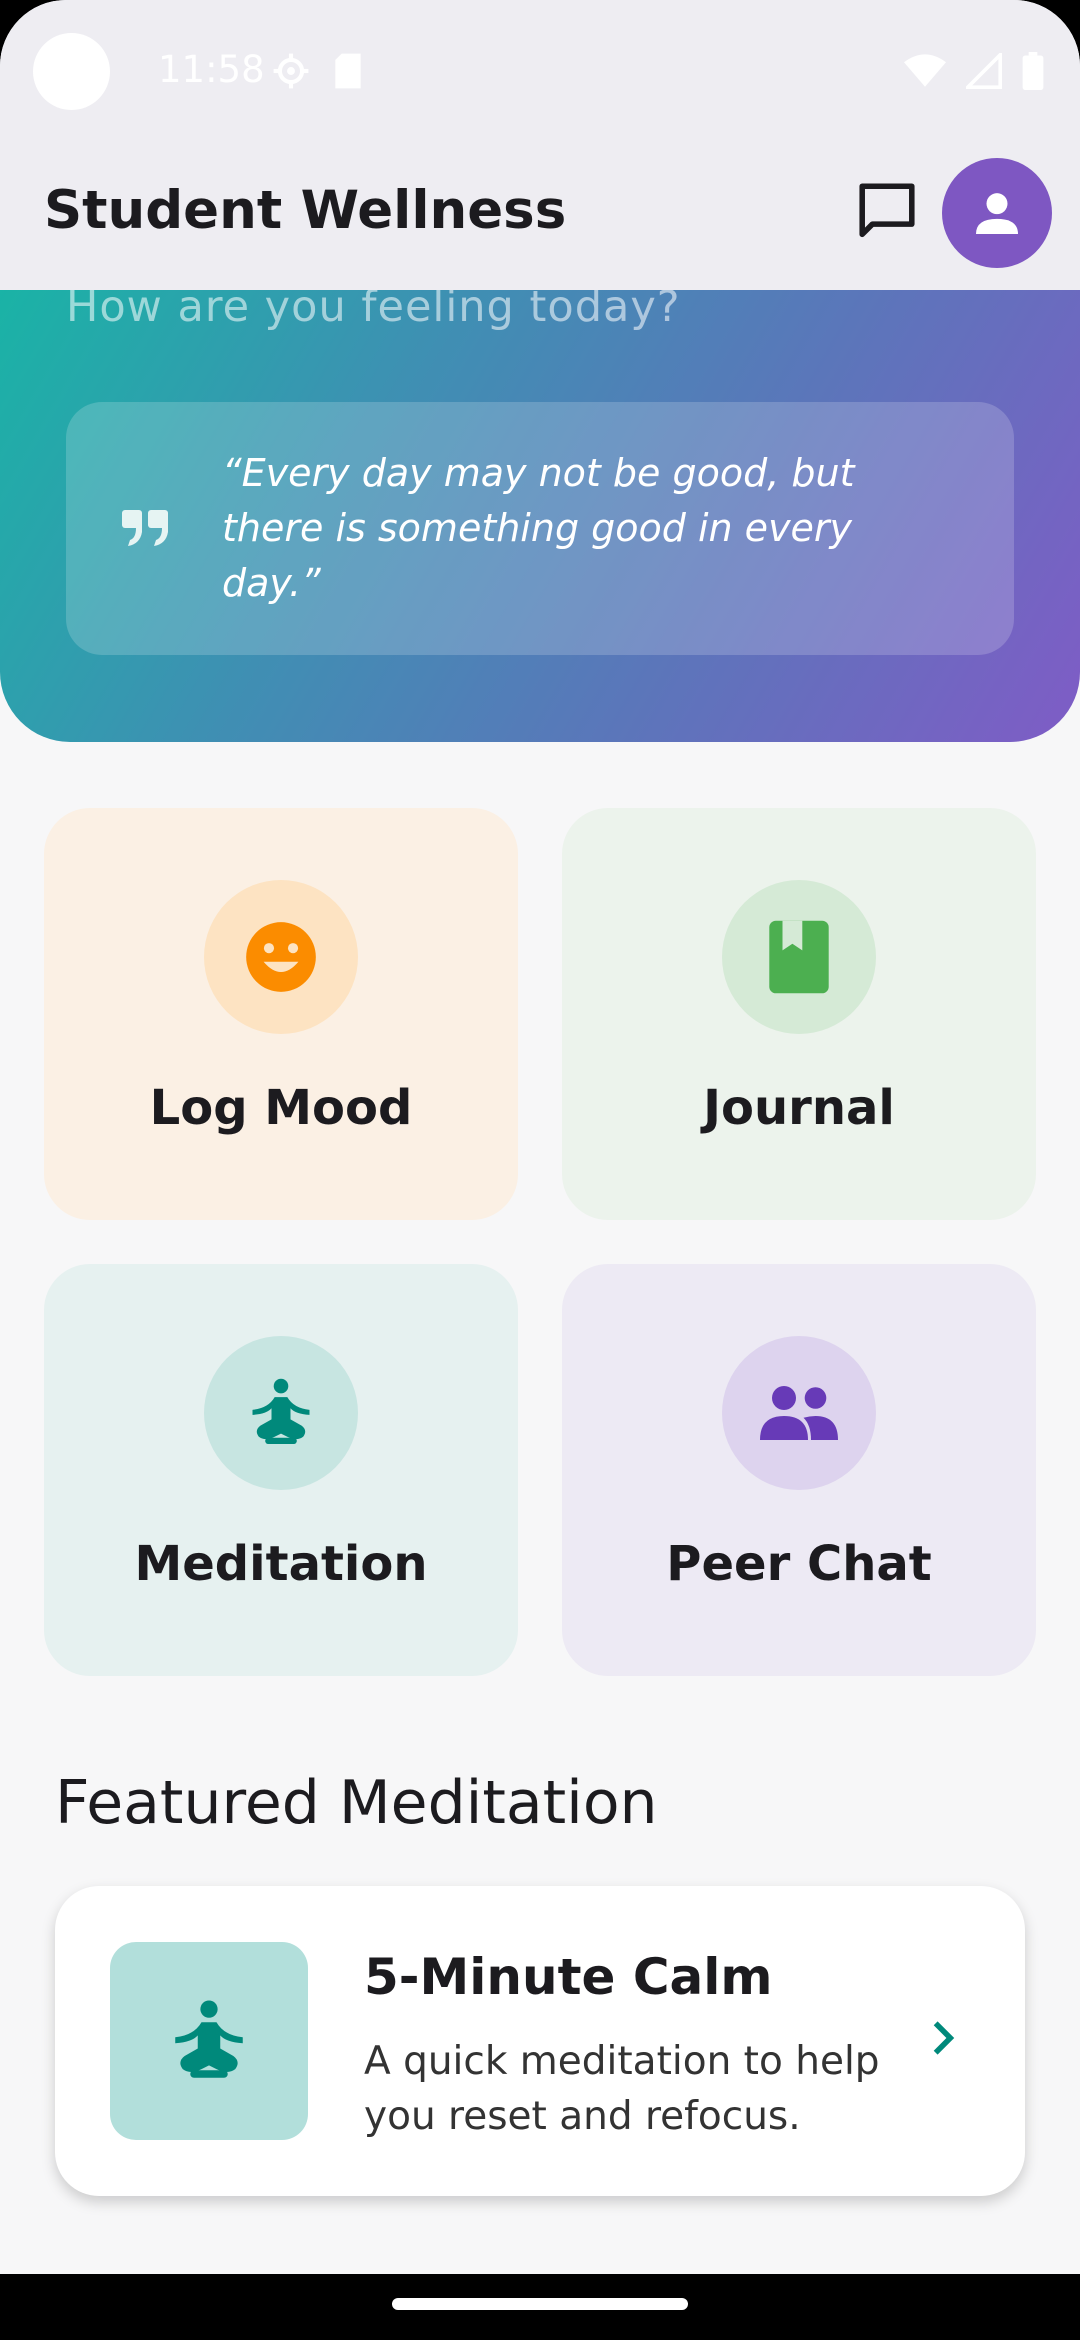  I want to click on hero-greeting: How are you feeling today?, so click(373, 311).